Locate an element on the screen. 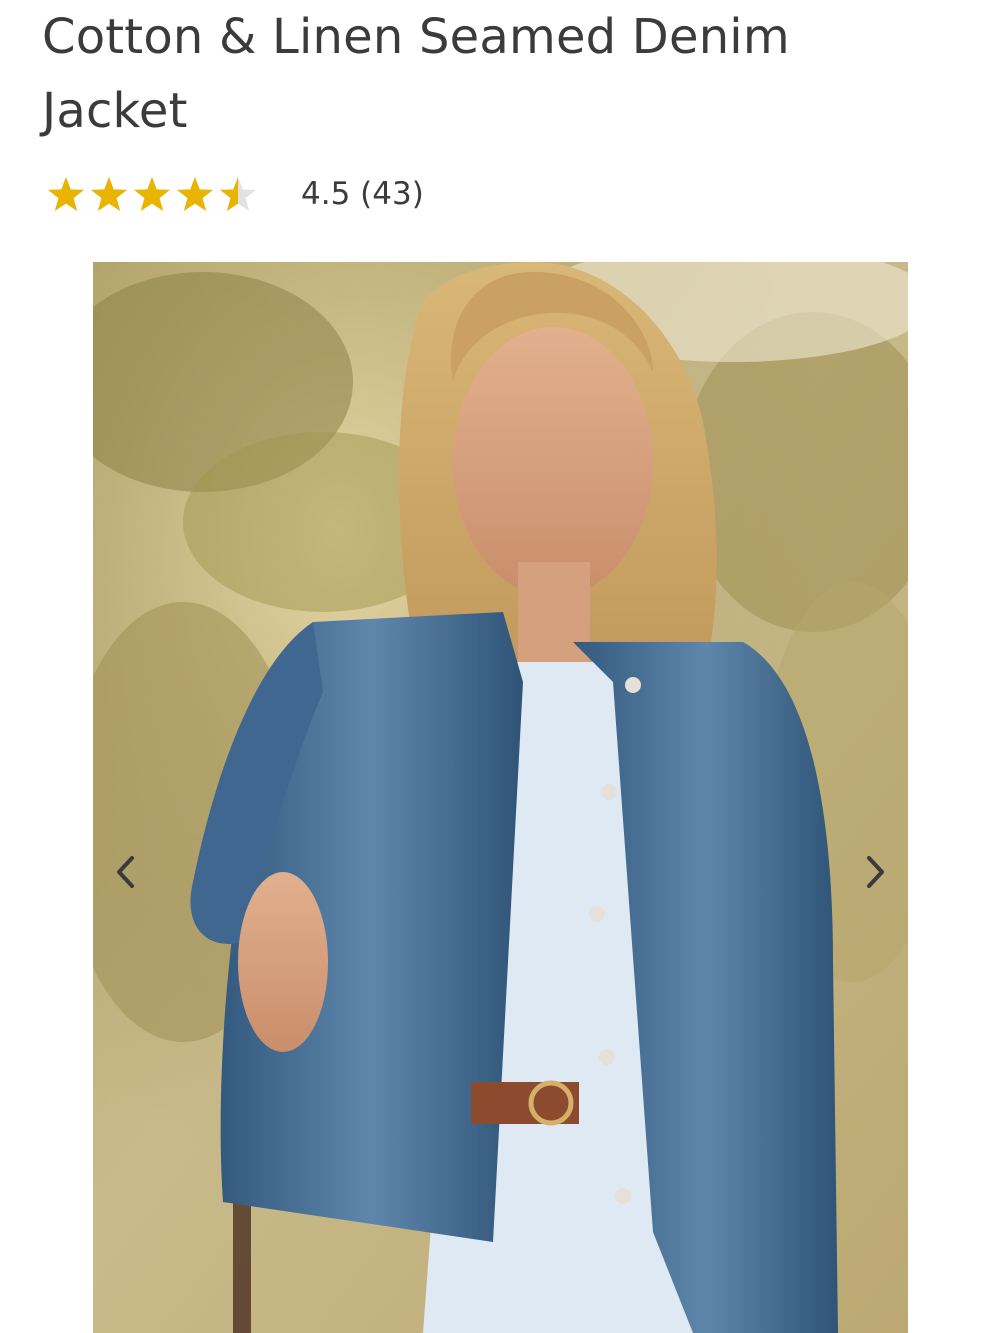 The width and height of the screenshot is (1000, 1333). gallery-next-button is located at coordinates (875, 872).